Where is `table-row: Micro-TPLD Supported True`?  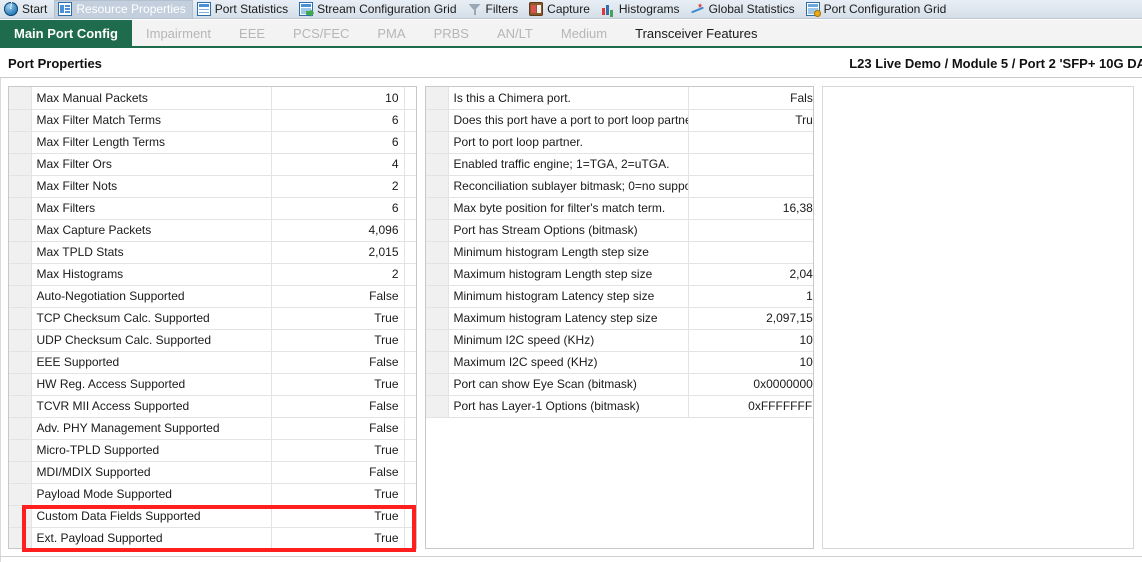
table-row: Micro-TPLD Supported True is located at coordinates (212, 450).